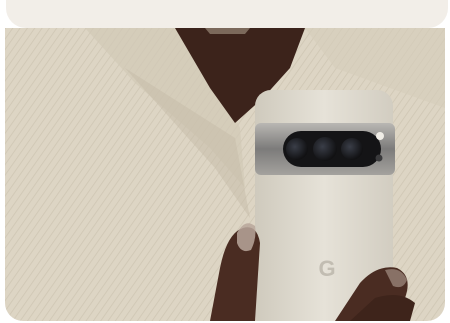 The width and height of the screenshot is (450, 323). I want to click on flash-icon, so click(380, 136).